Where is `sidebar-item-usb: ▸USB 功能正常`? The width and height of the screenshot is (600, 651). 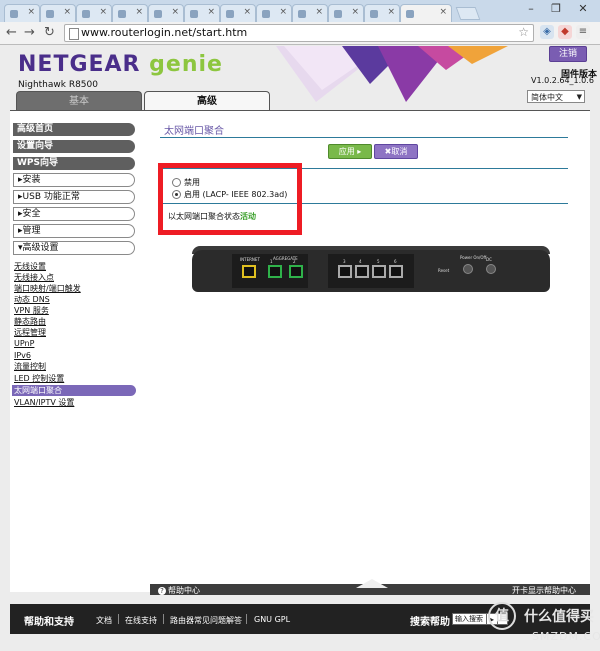 sidebar-item-usb: ▸USB 功能正常 is located at coordinates (74, 197).